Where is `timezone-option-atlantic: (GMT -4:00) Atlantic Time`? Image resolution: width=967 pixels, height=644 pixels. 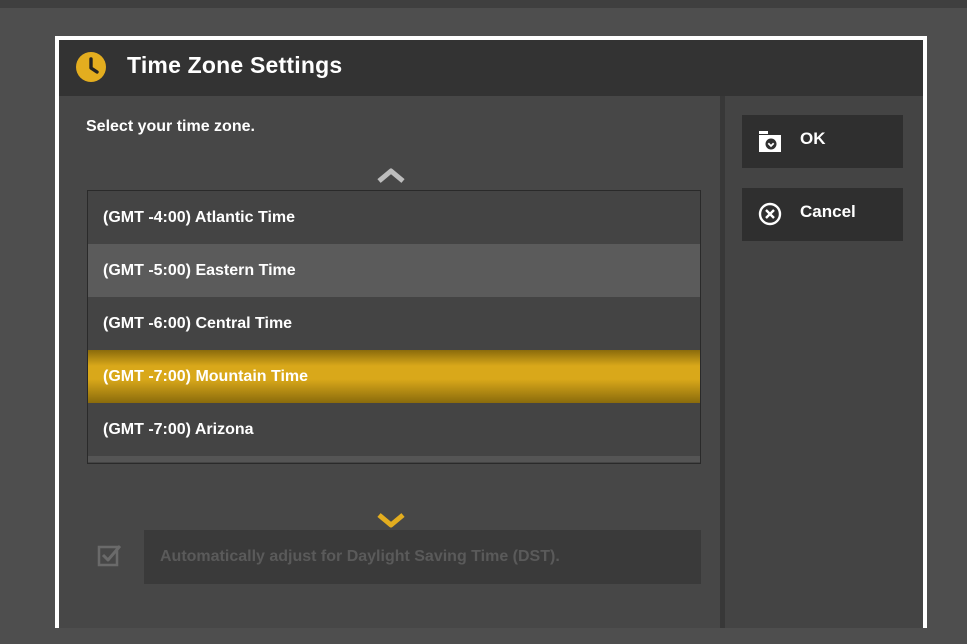
timezone-option-atlantic: (GMT -4:00) Atlantic Time is located at coordinates (394, 217).